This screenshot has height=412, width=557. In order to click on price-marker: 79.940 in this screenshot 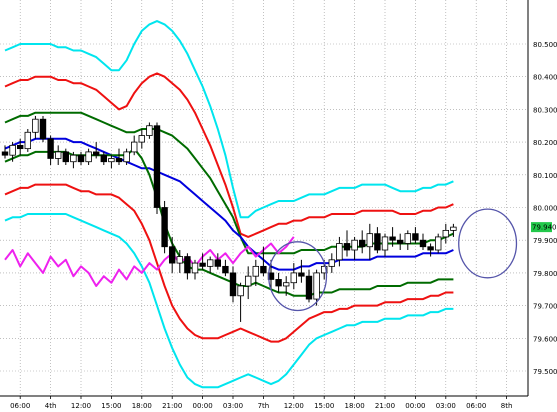, I will do `click(544, 227)`.